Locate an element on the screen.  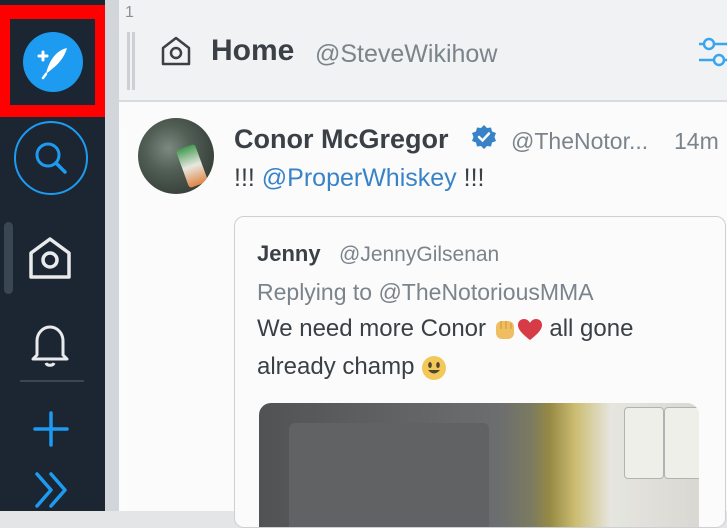
tweet-mention-link: @ProperWhiskey is located at coordinates (359, 178).